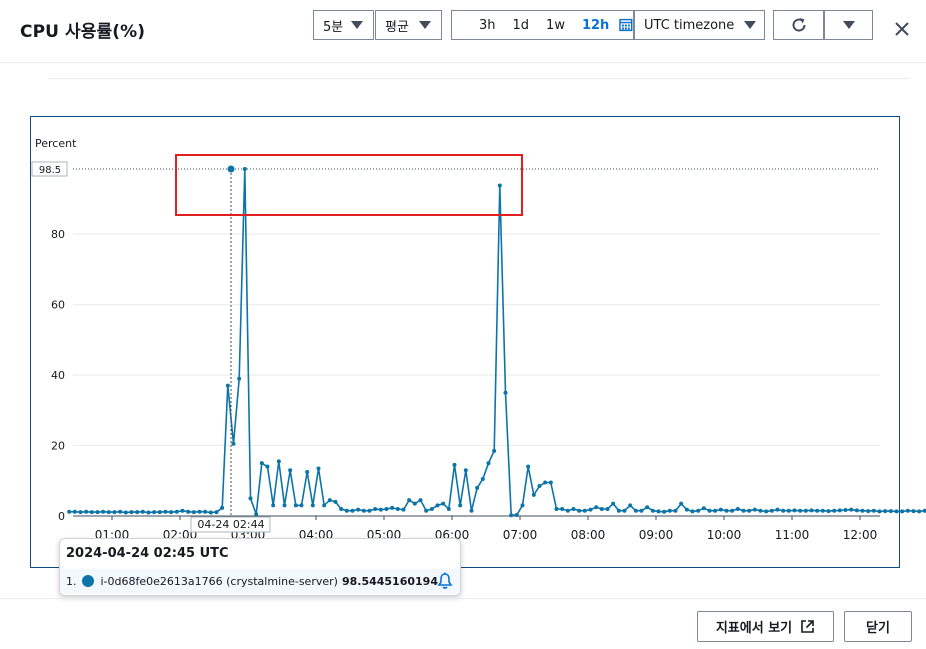 The width and height of the screenshot is (926, 649). I want to click on x-tick-label: 10:00, so click(724, 535).